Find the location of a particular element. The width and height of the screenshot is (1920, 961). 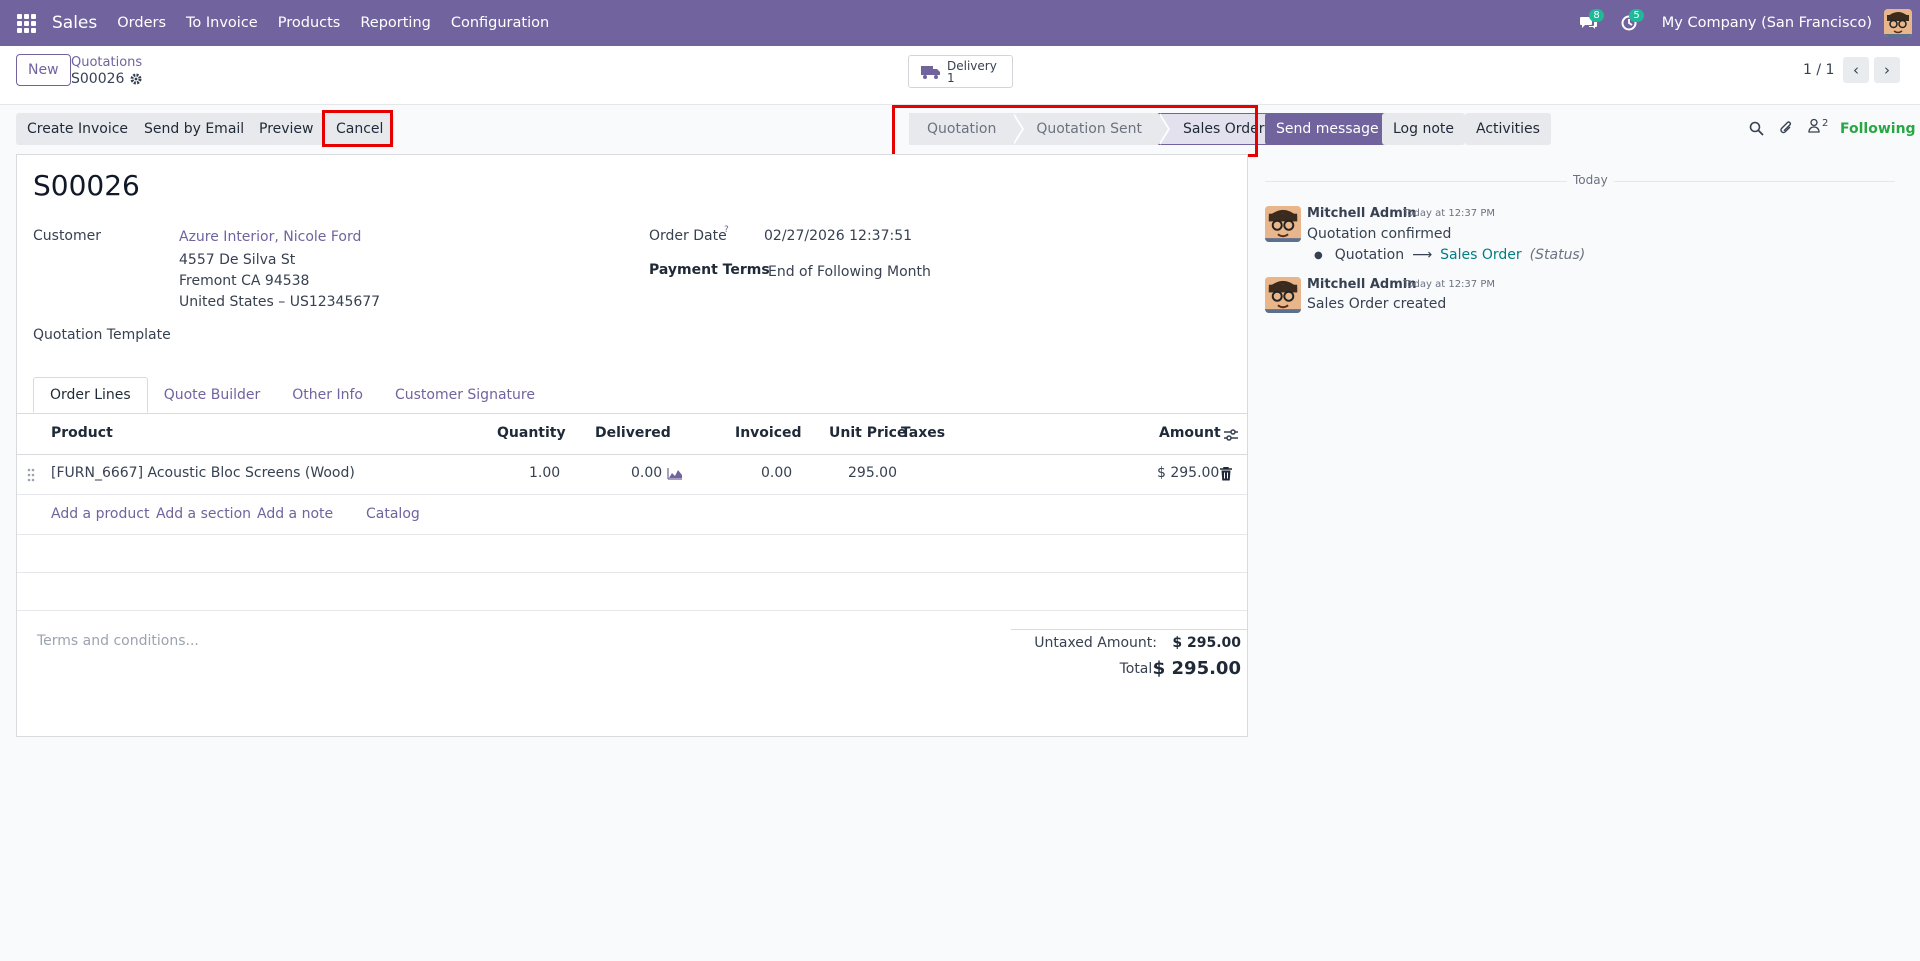

address-line-1: 4557 De Silva St is located at coordinates (237, 260).